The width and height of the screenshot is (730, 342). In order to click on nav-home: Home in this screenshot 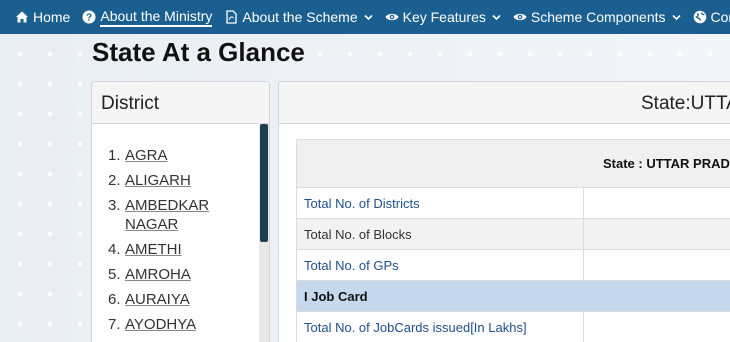, I will do `click(38, 17)`.